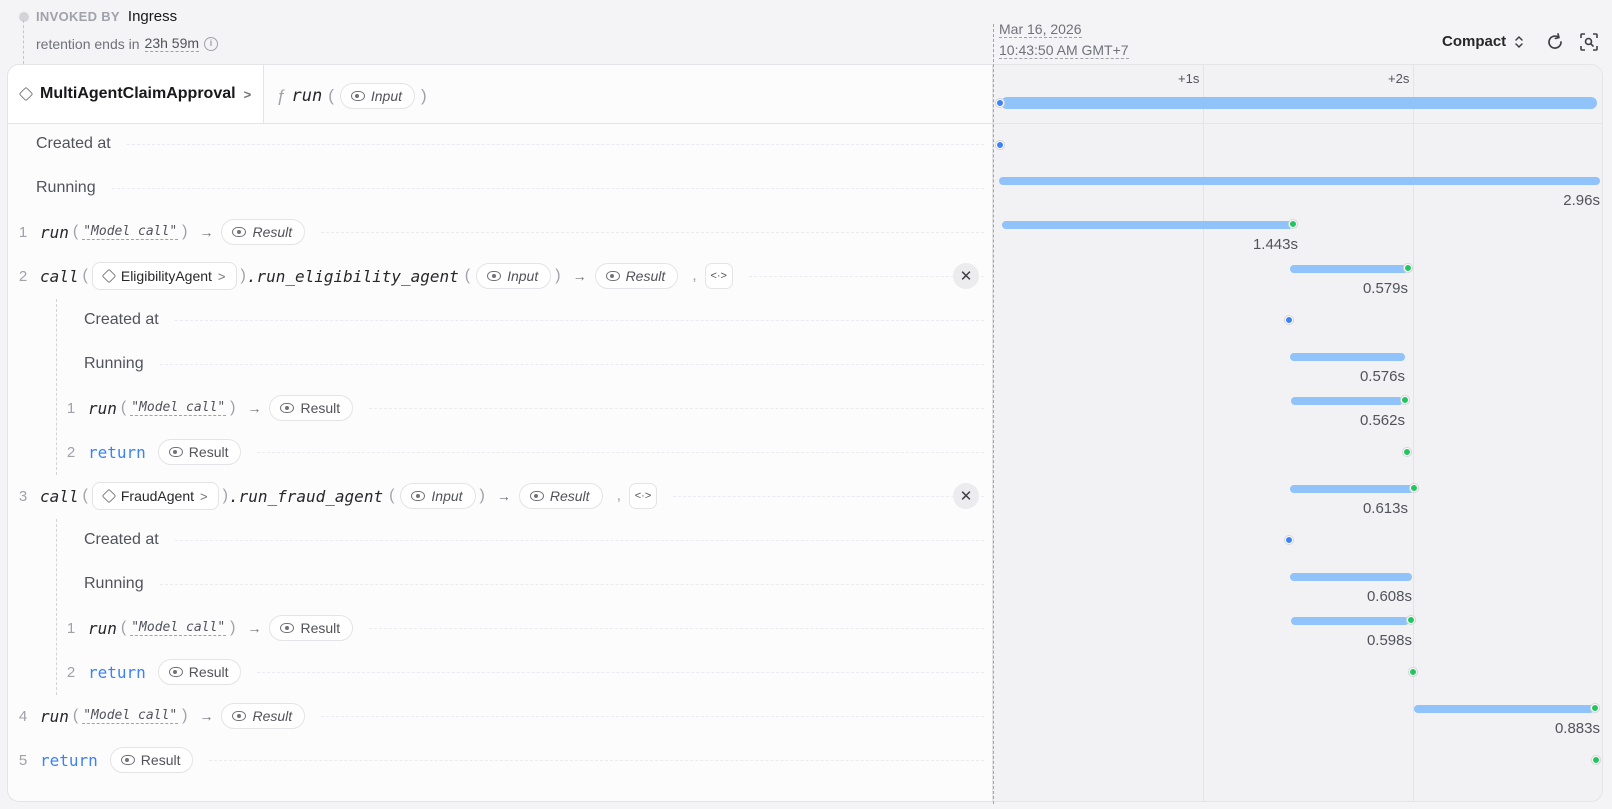  I want to click on start-date: Mar 16, 2026, so click(1040, 29).